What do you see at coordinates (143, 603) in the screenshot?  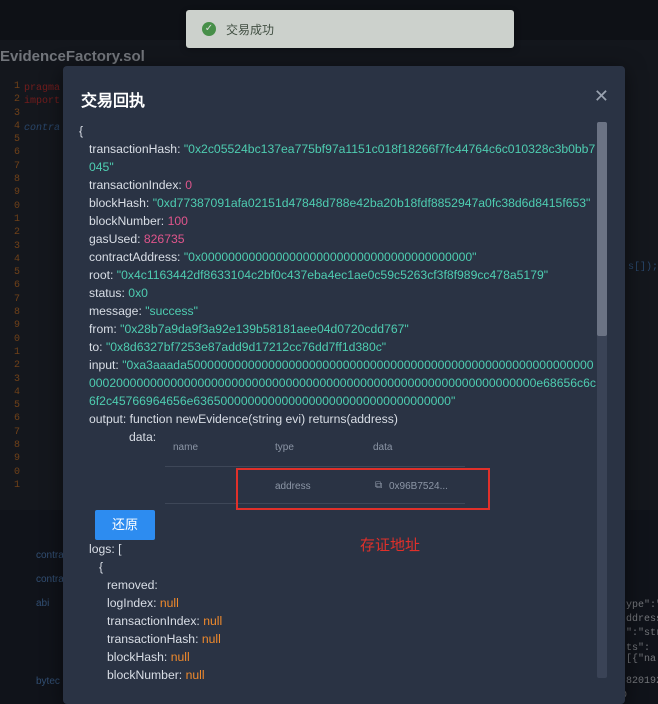 I see `log-logIndex: logIndex: null` at bounding box center [143, 603].